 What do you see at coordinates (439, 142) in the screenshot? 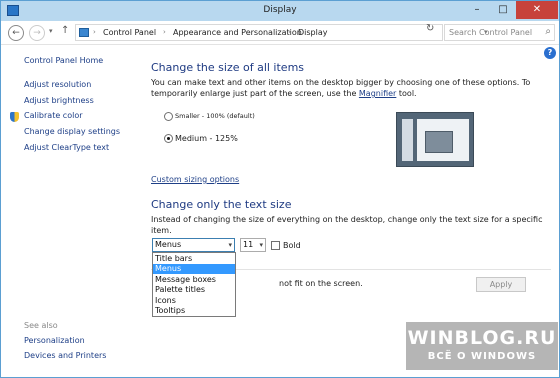
I see `preview-window` at bounding box center [439, 142].